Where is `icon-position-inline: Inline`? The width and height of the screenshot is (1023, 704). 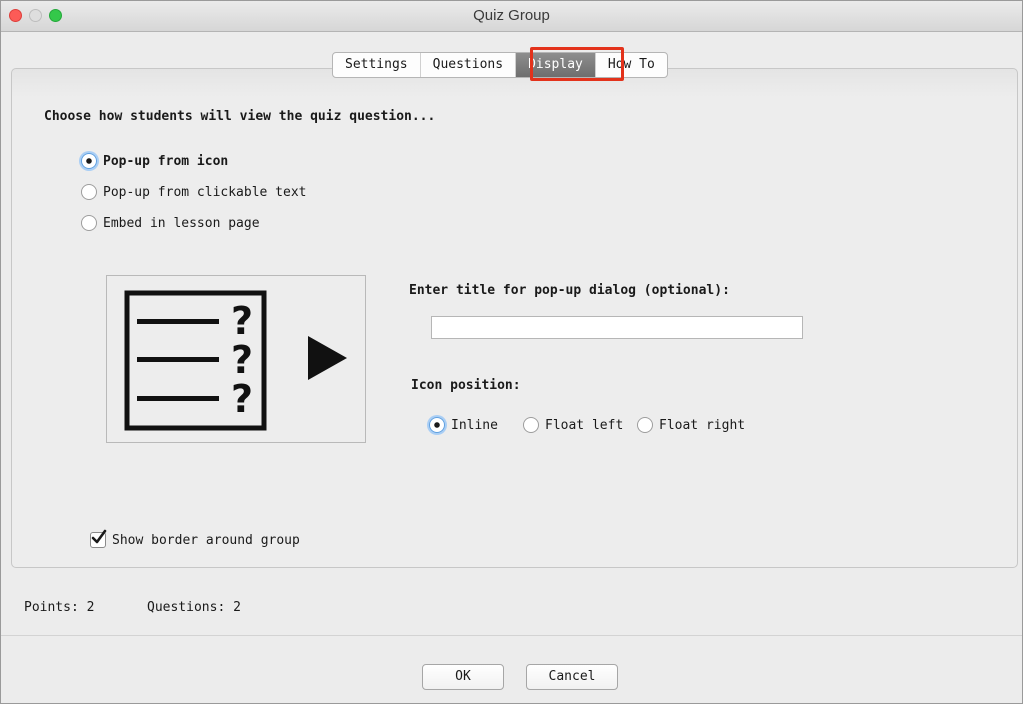
icon-position-inline: Inline is located at coordinates (463, 425).